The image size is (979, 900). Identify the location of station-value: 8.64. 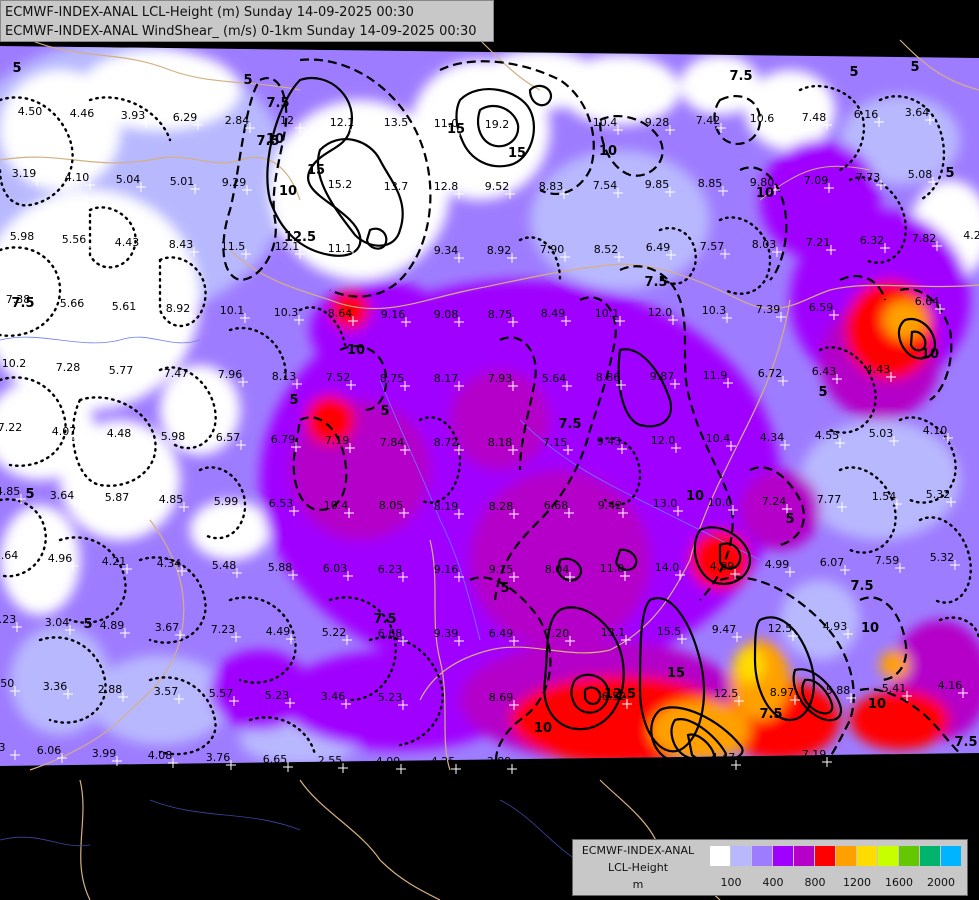
(340, 313).